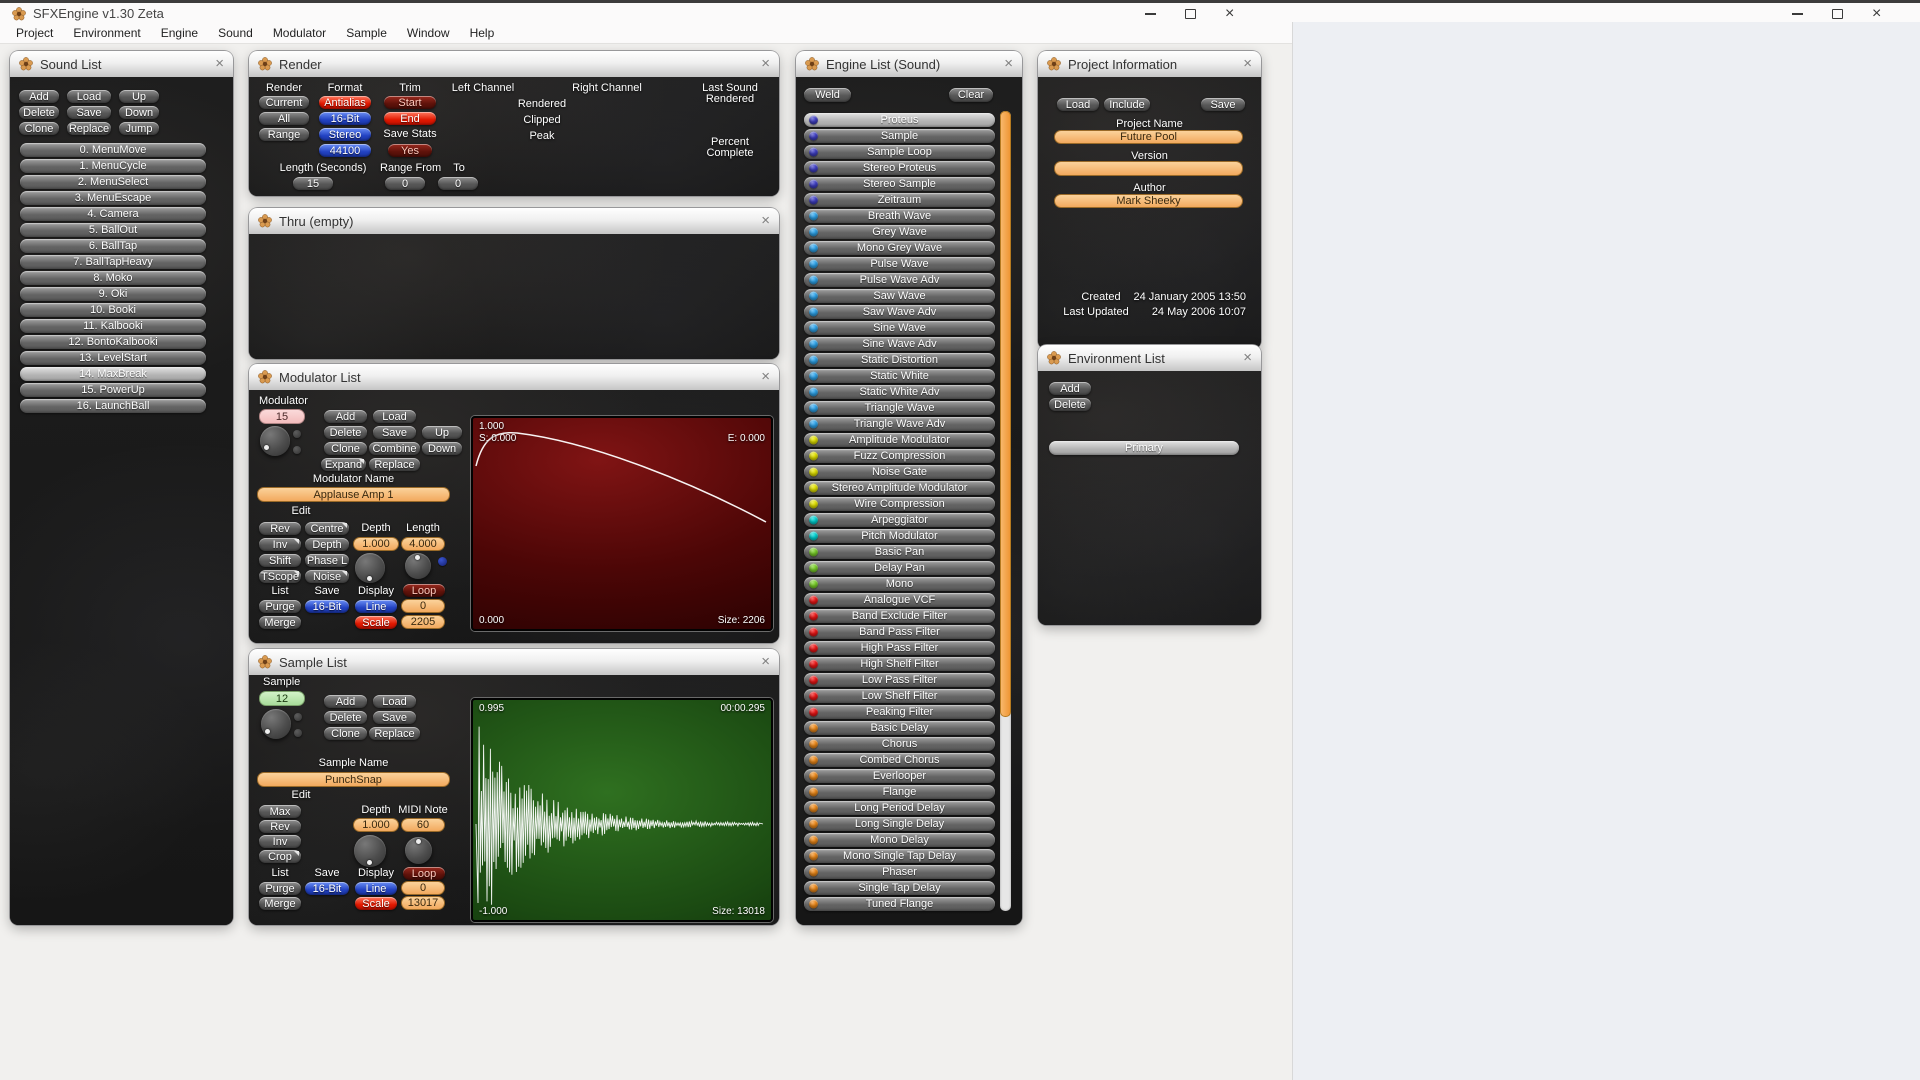 The width and height of the screenshot is (1920, 1080). I want to click on sample-load-button: Load, so click(394, 701).